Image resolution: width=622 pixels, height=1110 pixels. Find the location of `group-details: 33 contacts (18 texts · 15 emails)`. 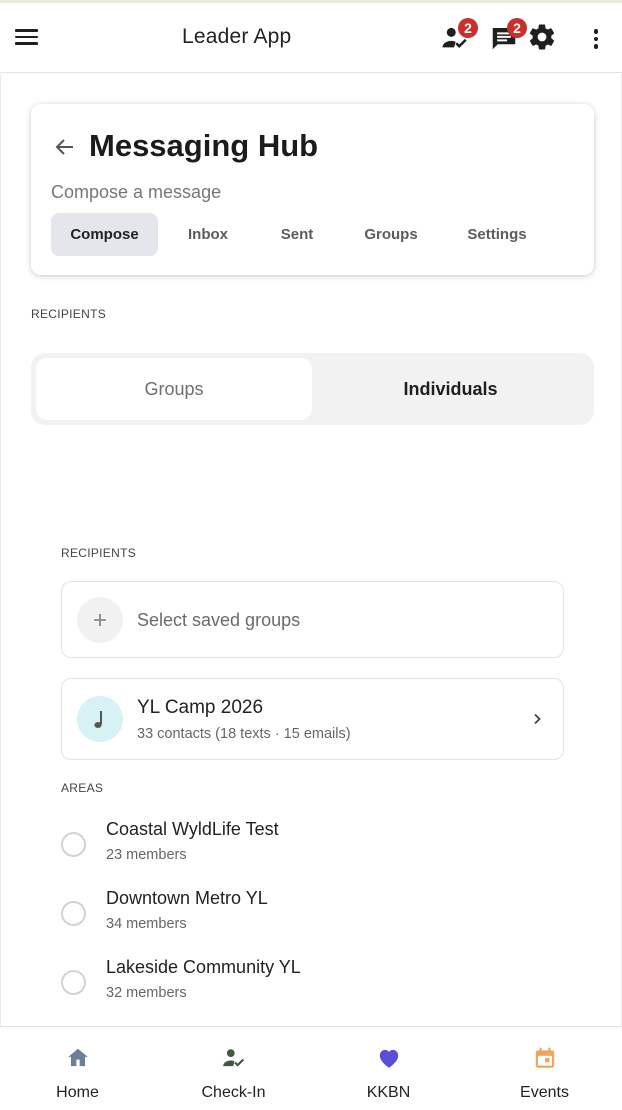

group-details: 33 contacts (18 texts · 15 emails) is located at coordinates (244, 734).